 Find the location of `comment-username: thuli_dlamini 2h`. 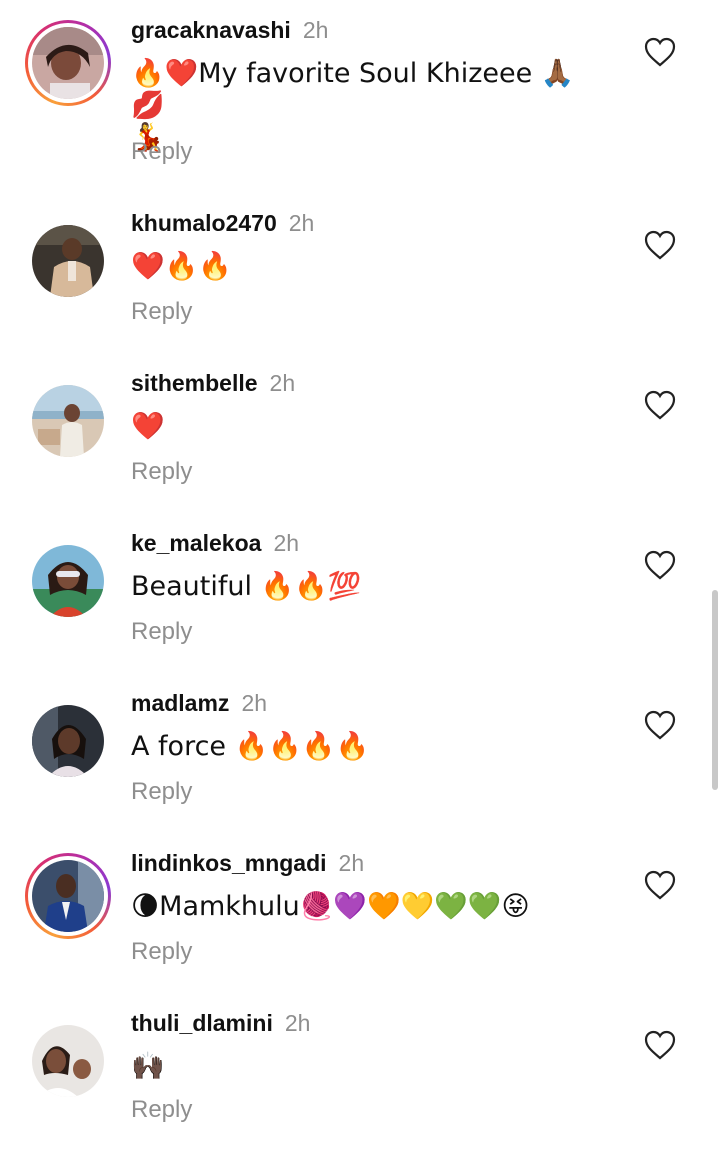

comment-username: thuli_dlamini 2h is located at coordinates (220, 1023).